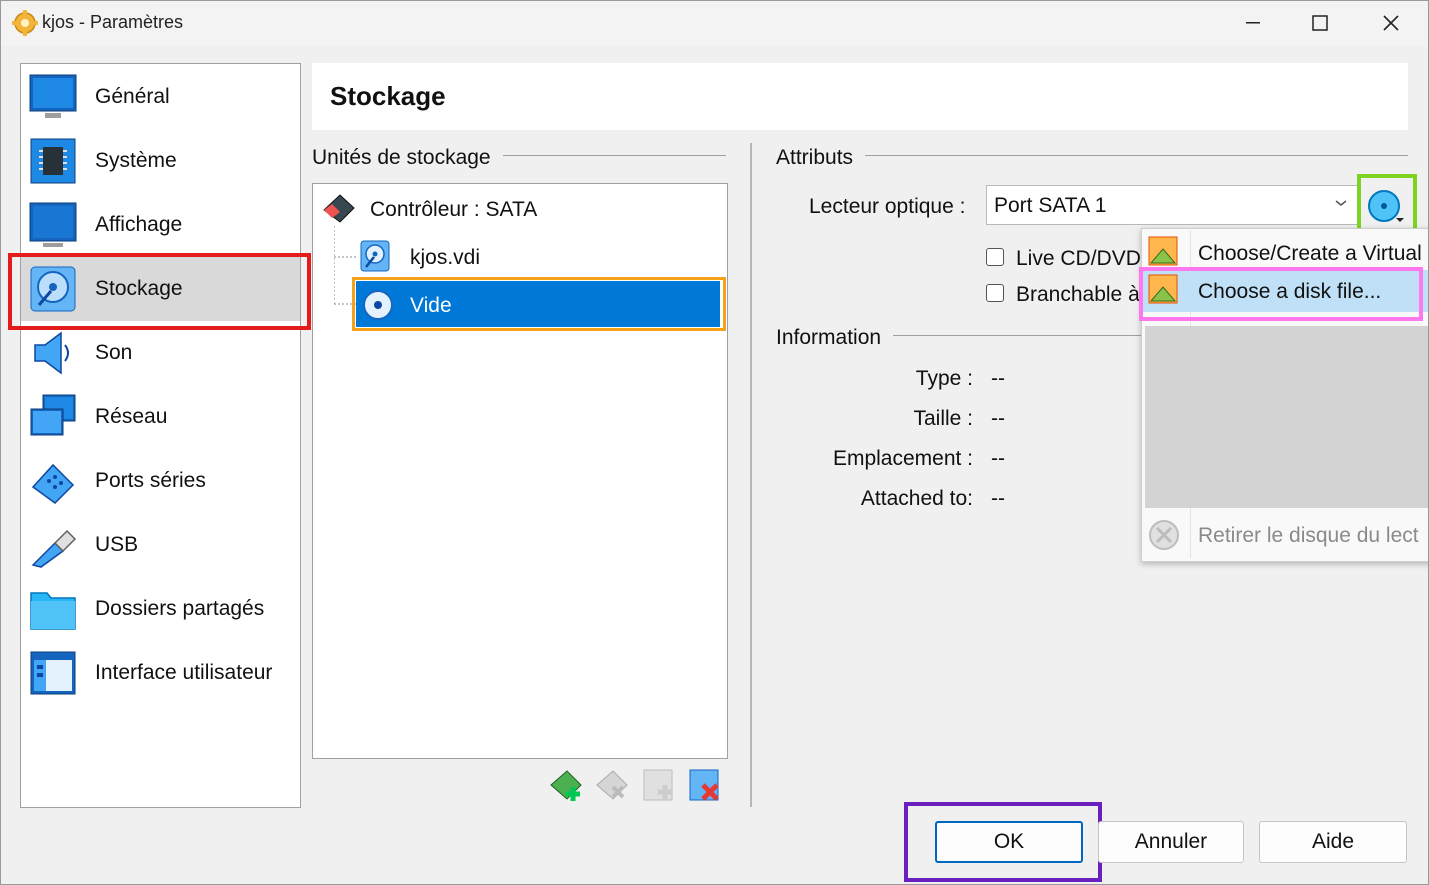  I want to click on panel-splitter, so click(751, 475).